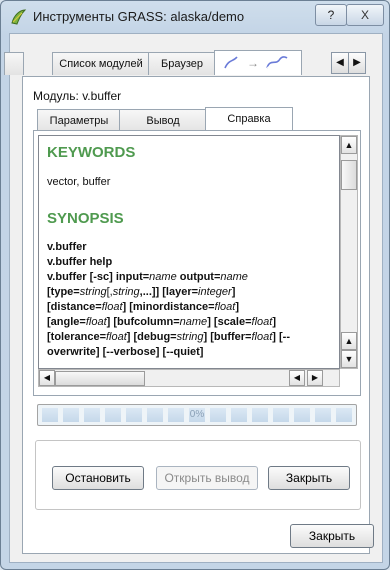 The width and height of the screenshot is (390, 570). I want to click on help-button: ?, so click(331, 15).